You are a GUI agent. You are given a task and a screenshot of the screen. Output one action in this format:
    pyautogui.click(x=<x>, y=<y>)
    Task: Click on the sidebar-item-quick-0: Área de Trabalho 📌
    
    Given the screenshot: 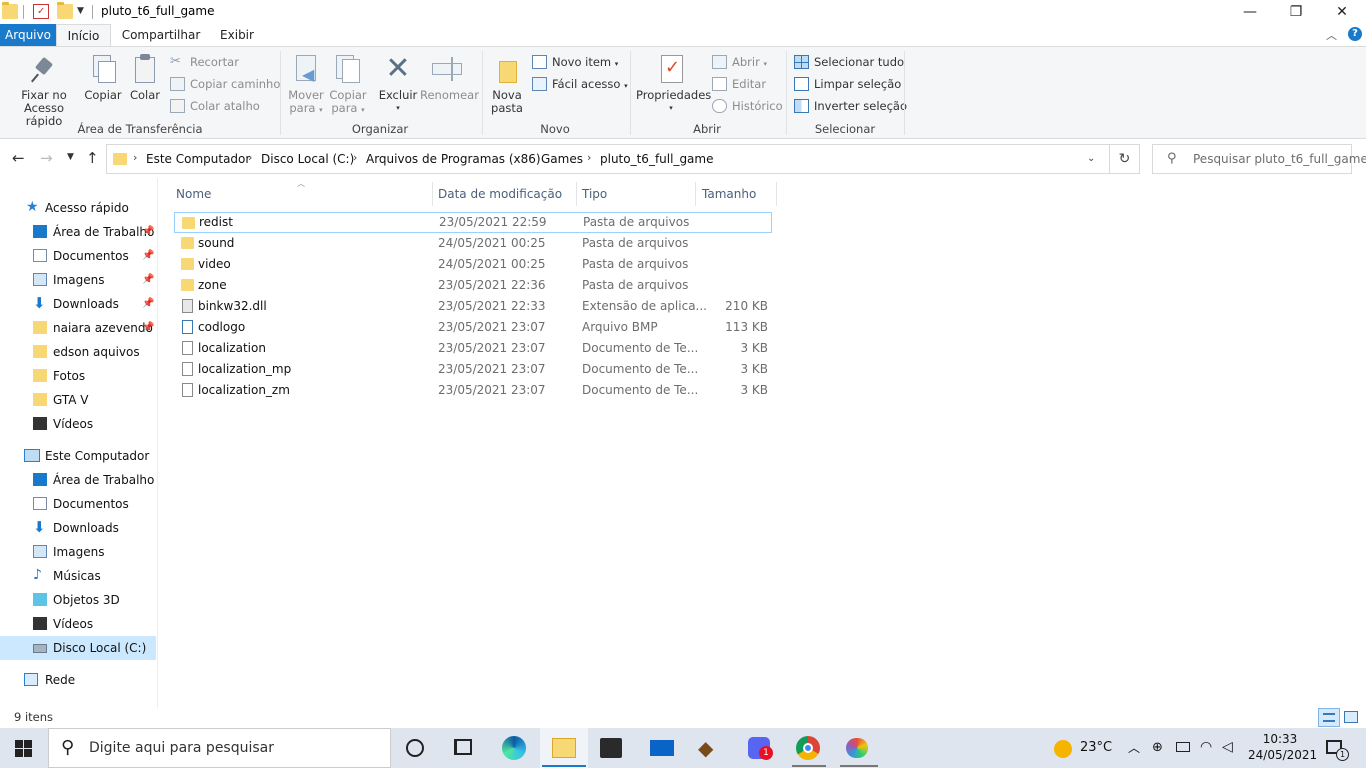 What is the action you would take?
    pyautogui.click(x=78, y=232)
    